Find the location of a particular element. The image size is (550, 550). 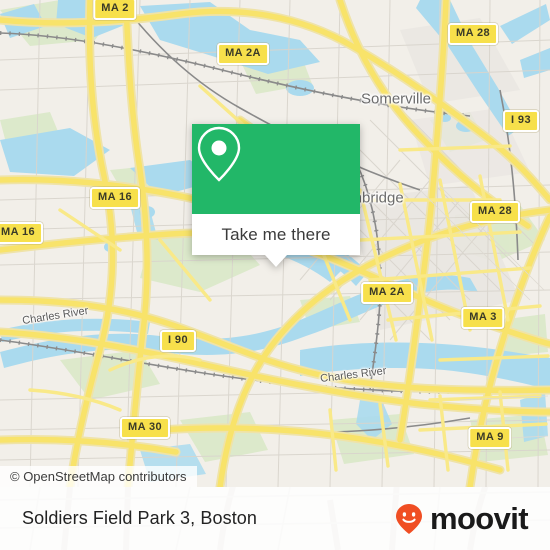

popup-action-bar: Take me there is located at coordinates (276, 240).